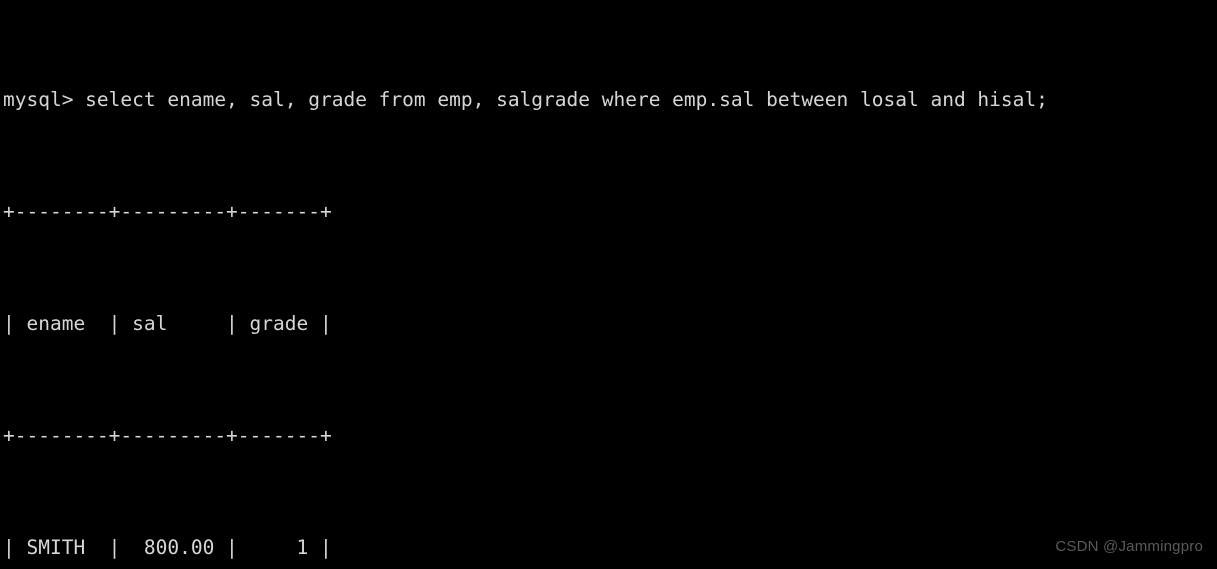 This screenshot has height=569, width=1217. What do you see at coordinates (1129, 546) in the screenshot?
I see `watermark-label: CSDN @Jammingpro` at bounding box center [1129, 546].